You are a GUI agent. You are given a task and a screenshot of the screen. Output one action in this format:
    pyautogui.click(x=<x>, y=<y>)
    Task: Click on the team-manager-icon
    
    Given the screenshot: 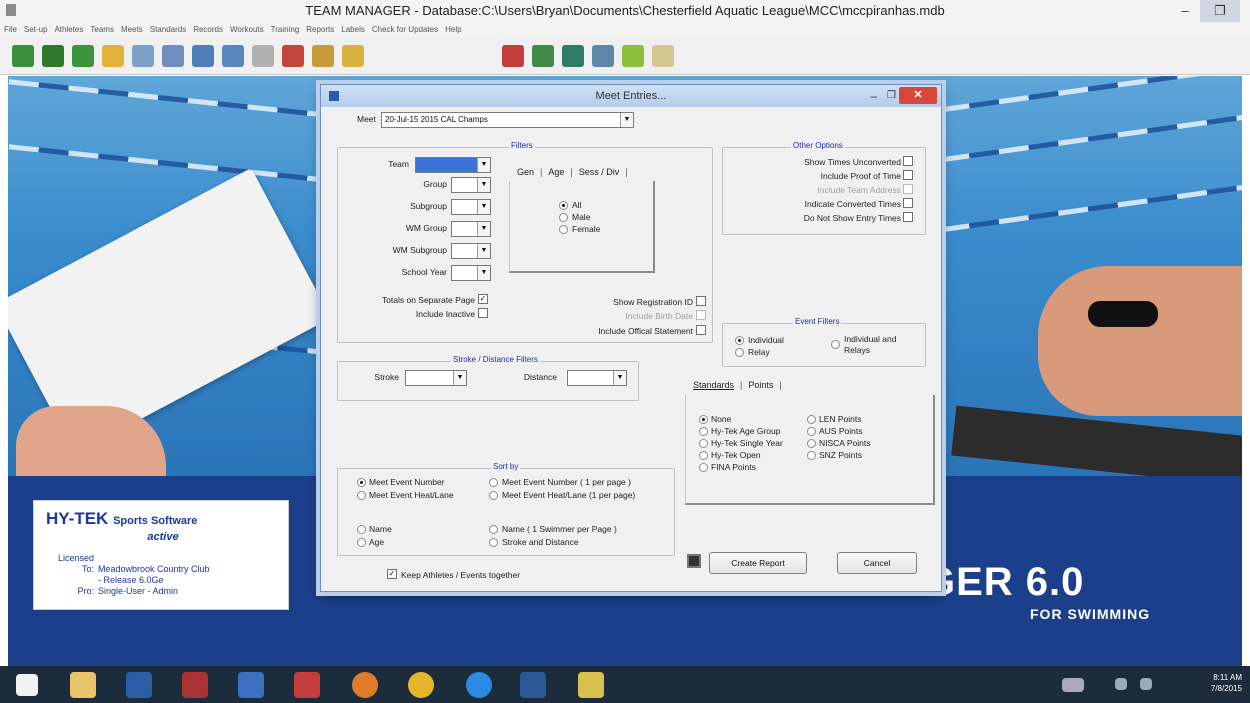 What is the action you would take?
    pyautogui.click(x=195, y=685)
    